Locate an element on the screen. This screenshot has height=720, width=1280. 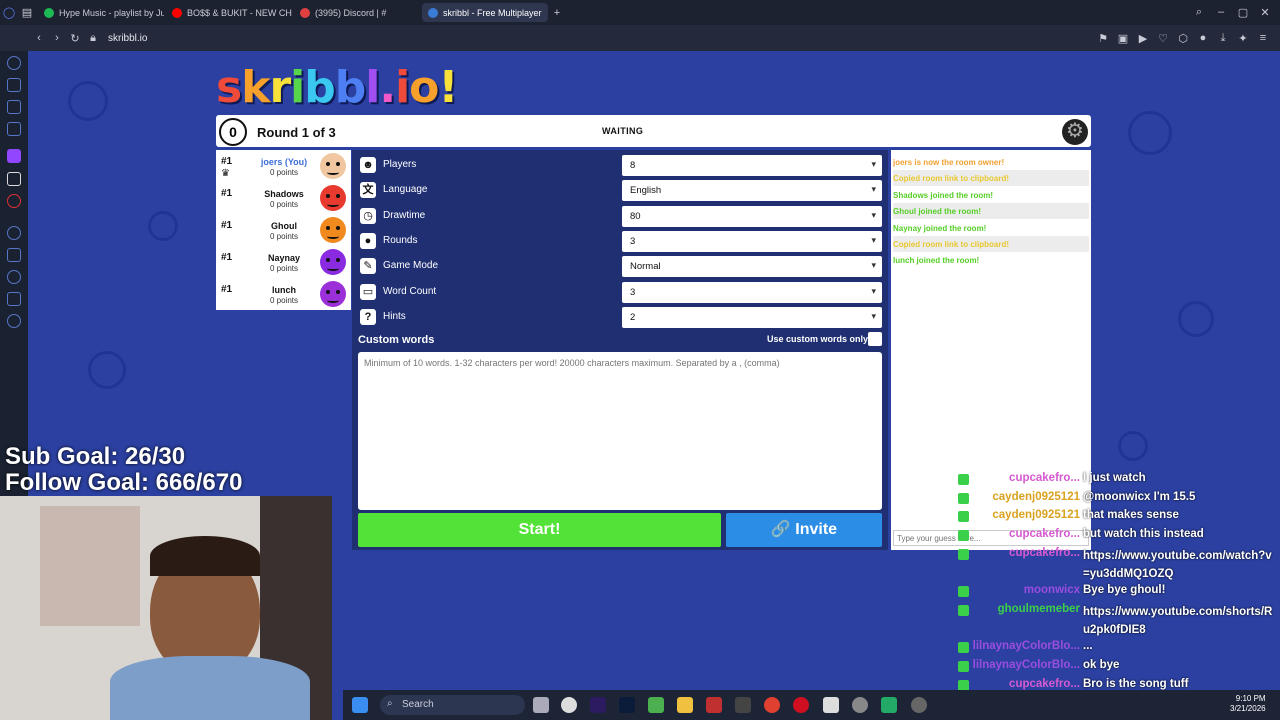
start-button: Start! is located at coordinates (539, 530).